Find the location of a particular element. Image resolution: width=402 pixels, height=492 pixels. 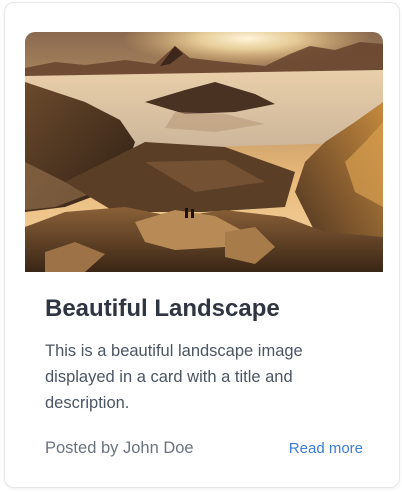

read-more-link: Read more is located at coordinates (326, 448).